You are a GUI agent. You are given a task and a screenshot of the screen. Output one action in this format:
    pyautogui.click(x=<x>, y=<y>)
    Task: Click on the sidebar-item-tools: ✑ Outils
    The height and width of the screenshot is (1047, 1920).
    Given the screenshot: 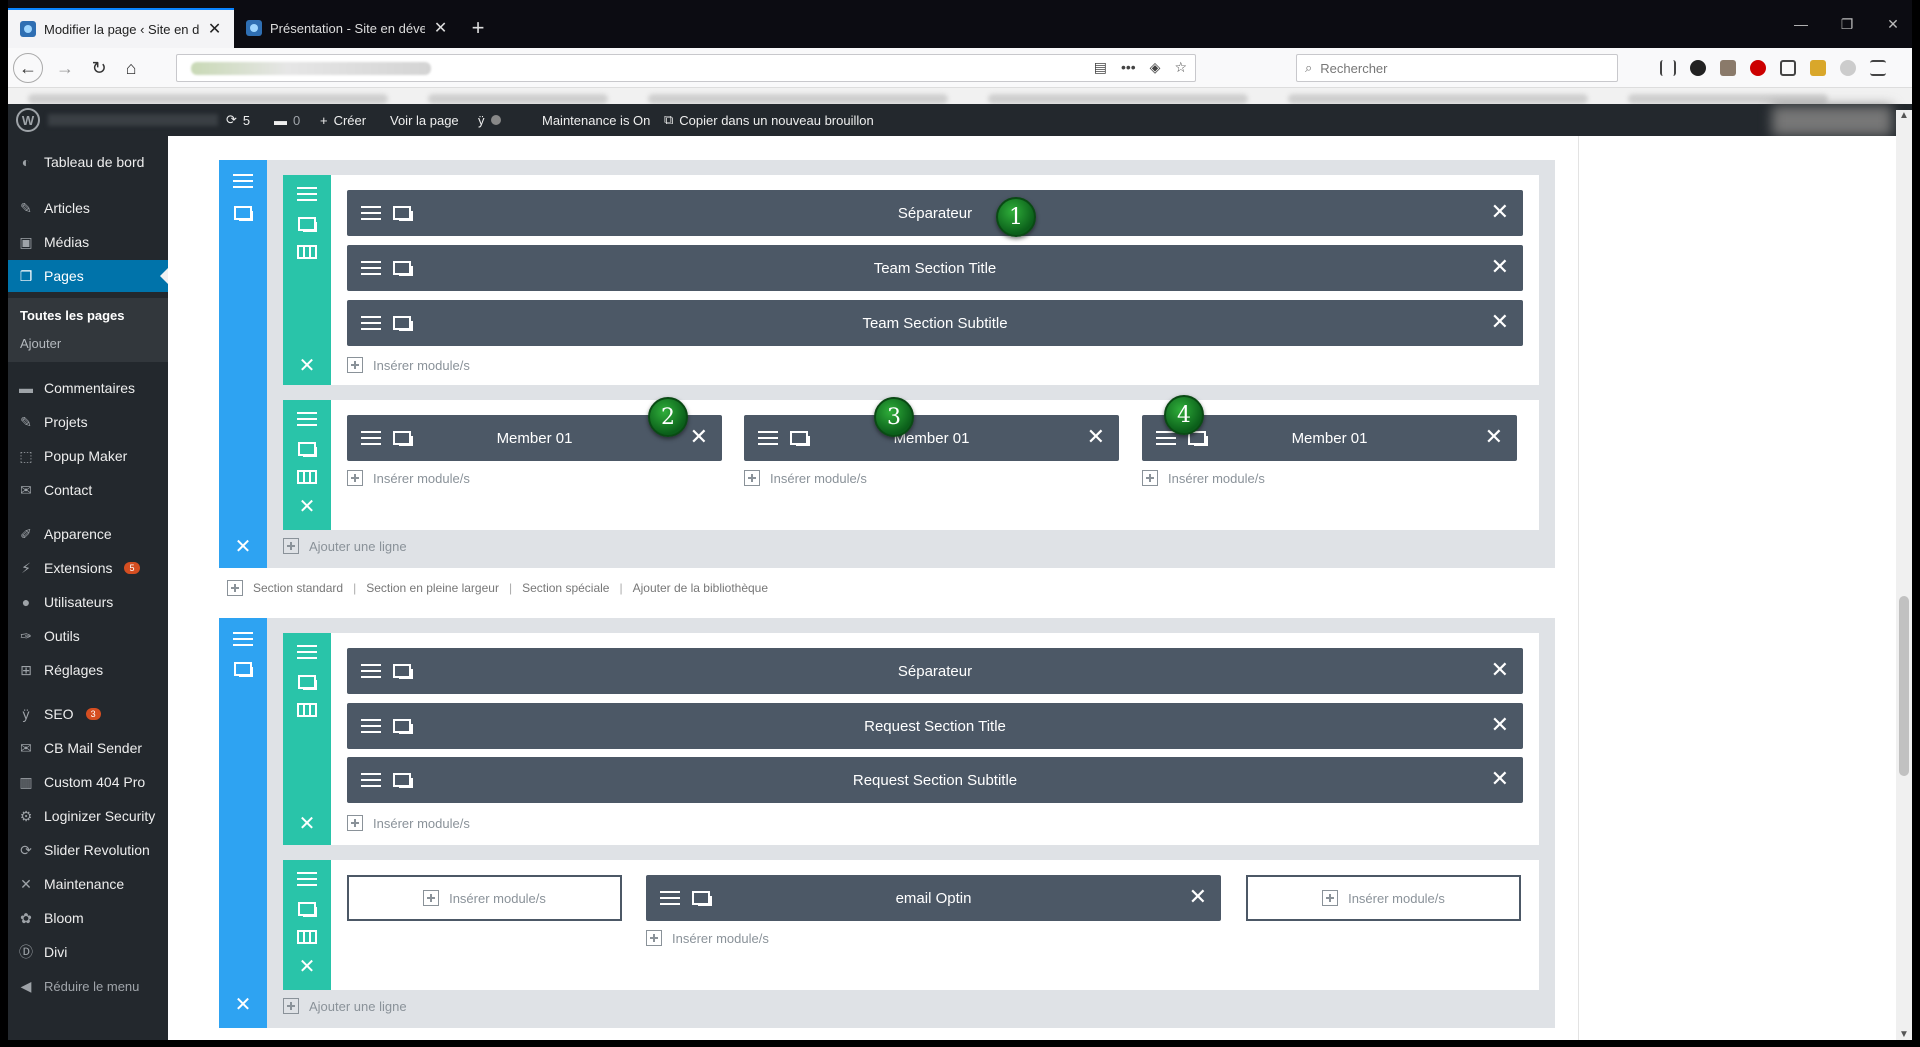 What is the action you would take?
    pyautogui.click(x=88, y=636)
    